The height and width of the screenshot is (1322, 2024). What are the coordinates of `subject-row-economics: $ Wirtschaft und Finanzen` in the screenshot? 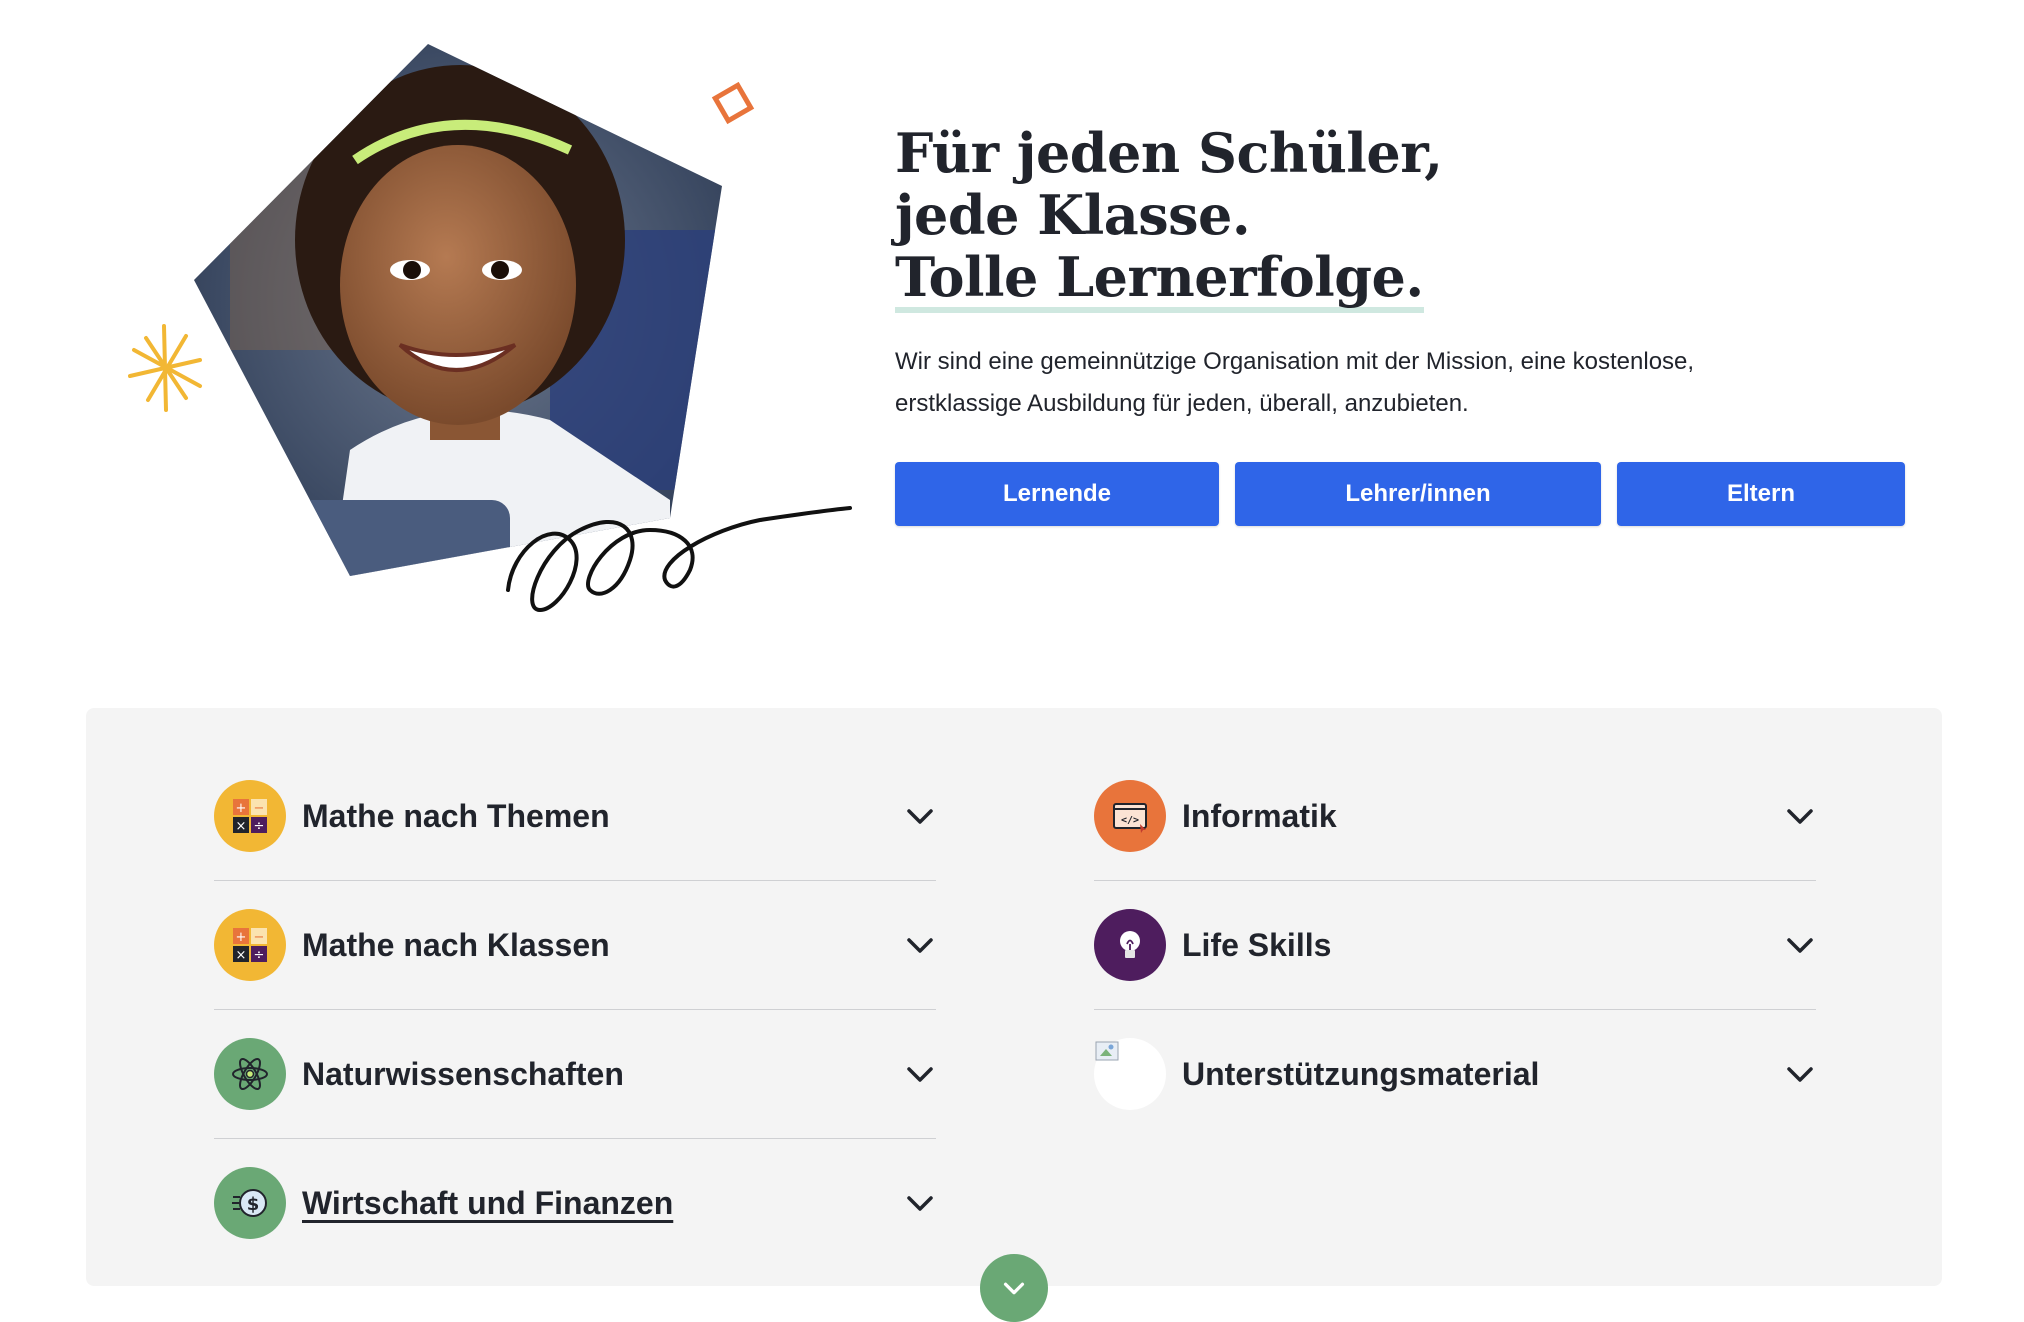 It's located at (575, 1203).